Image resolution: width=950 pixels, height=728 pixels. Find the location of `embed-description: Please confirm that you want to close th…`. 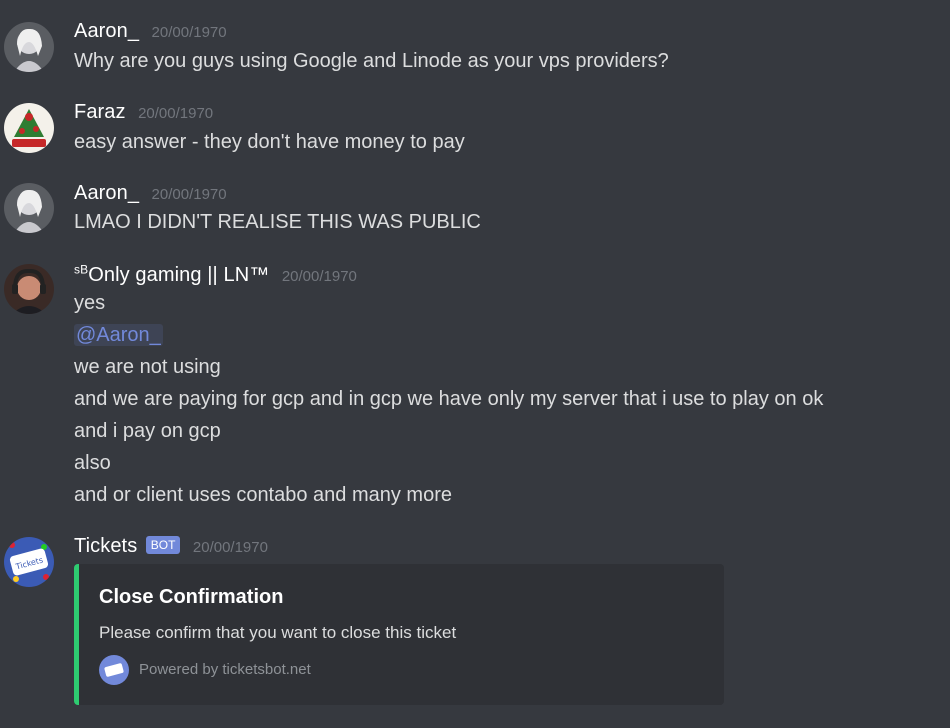

embed-description: Please confirm that you want to close th… is located at coordinates (278, 632).